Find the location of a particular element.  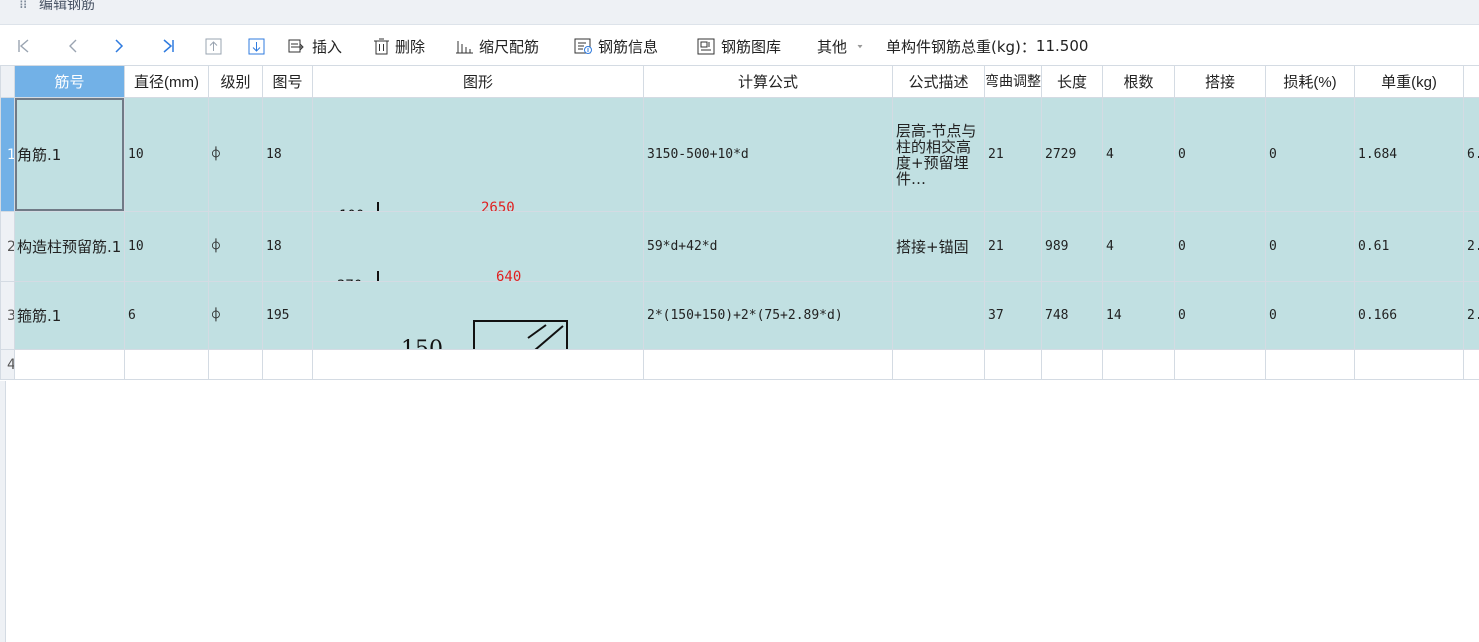

col-header-bend-adjust: 弯曲调整 is located at coordinates (1013, 81).